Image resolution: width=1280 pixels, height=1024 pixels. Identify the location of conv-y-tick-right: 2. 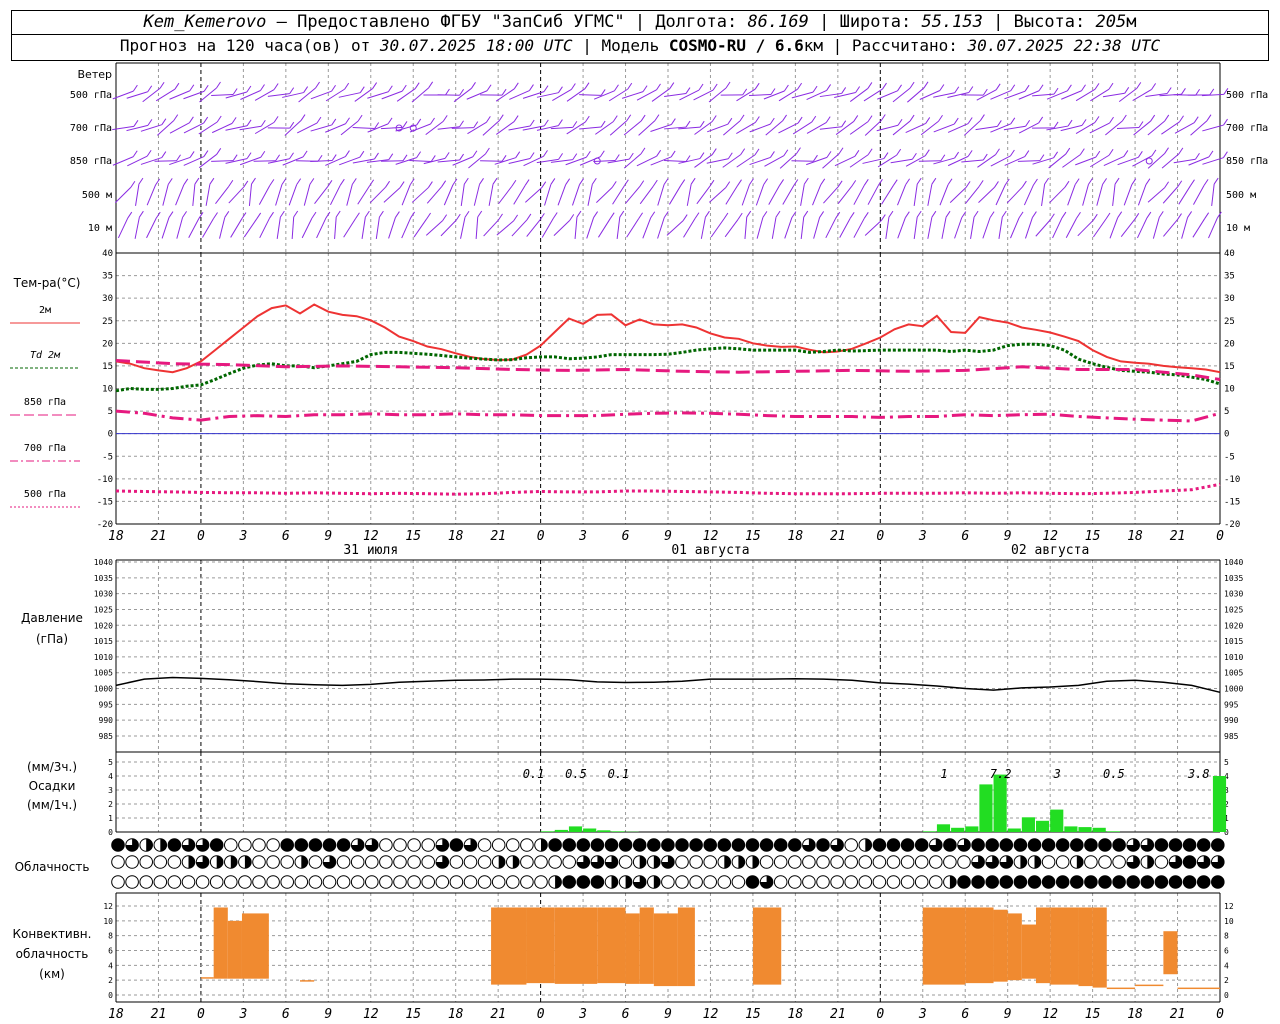
(1226, 980).